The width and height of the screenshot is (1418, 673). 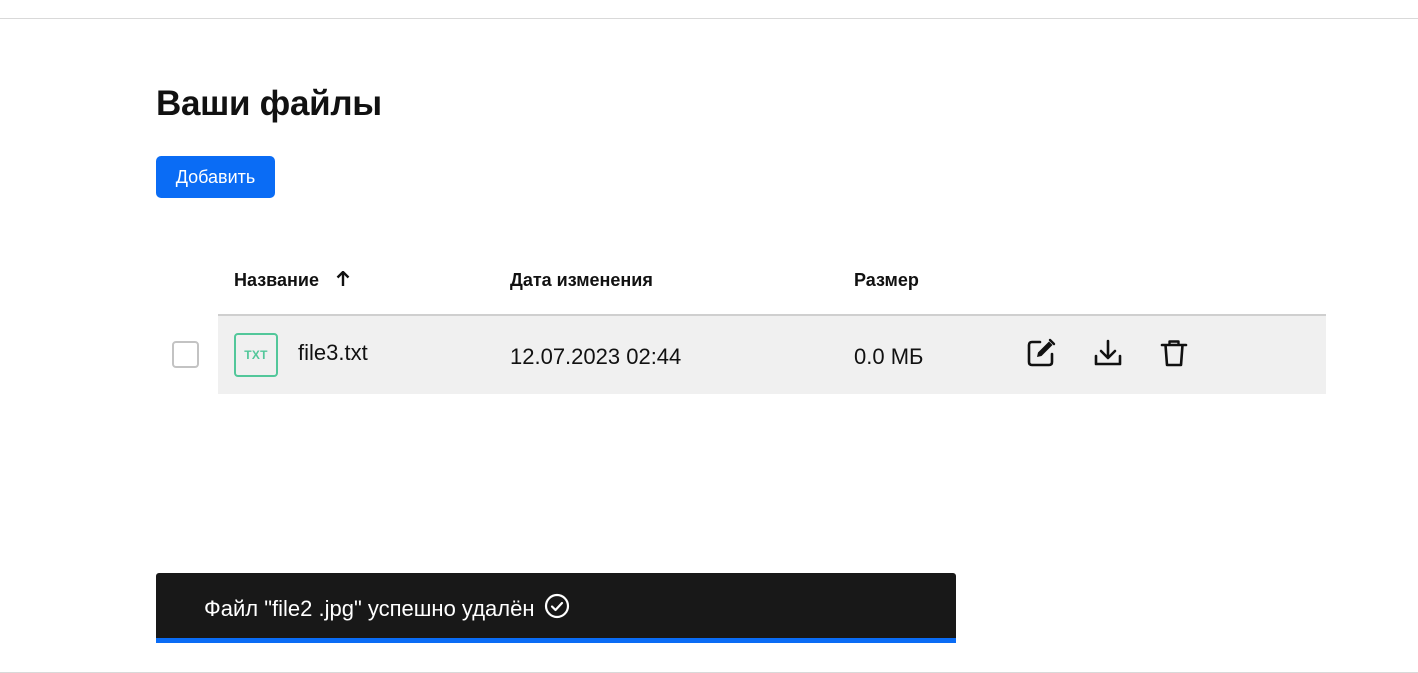 I want to click on table-row: TXT file3.txt 12.07.2023 02:44 0.0 МБ, so click(x=772, y=355).